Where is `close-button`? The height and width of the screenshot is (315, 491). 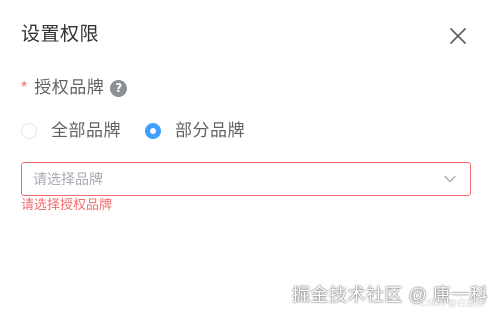
close-button is located at coordinates (458, 36).